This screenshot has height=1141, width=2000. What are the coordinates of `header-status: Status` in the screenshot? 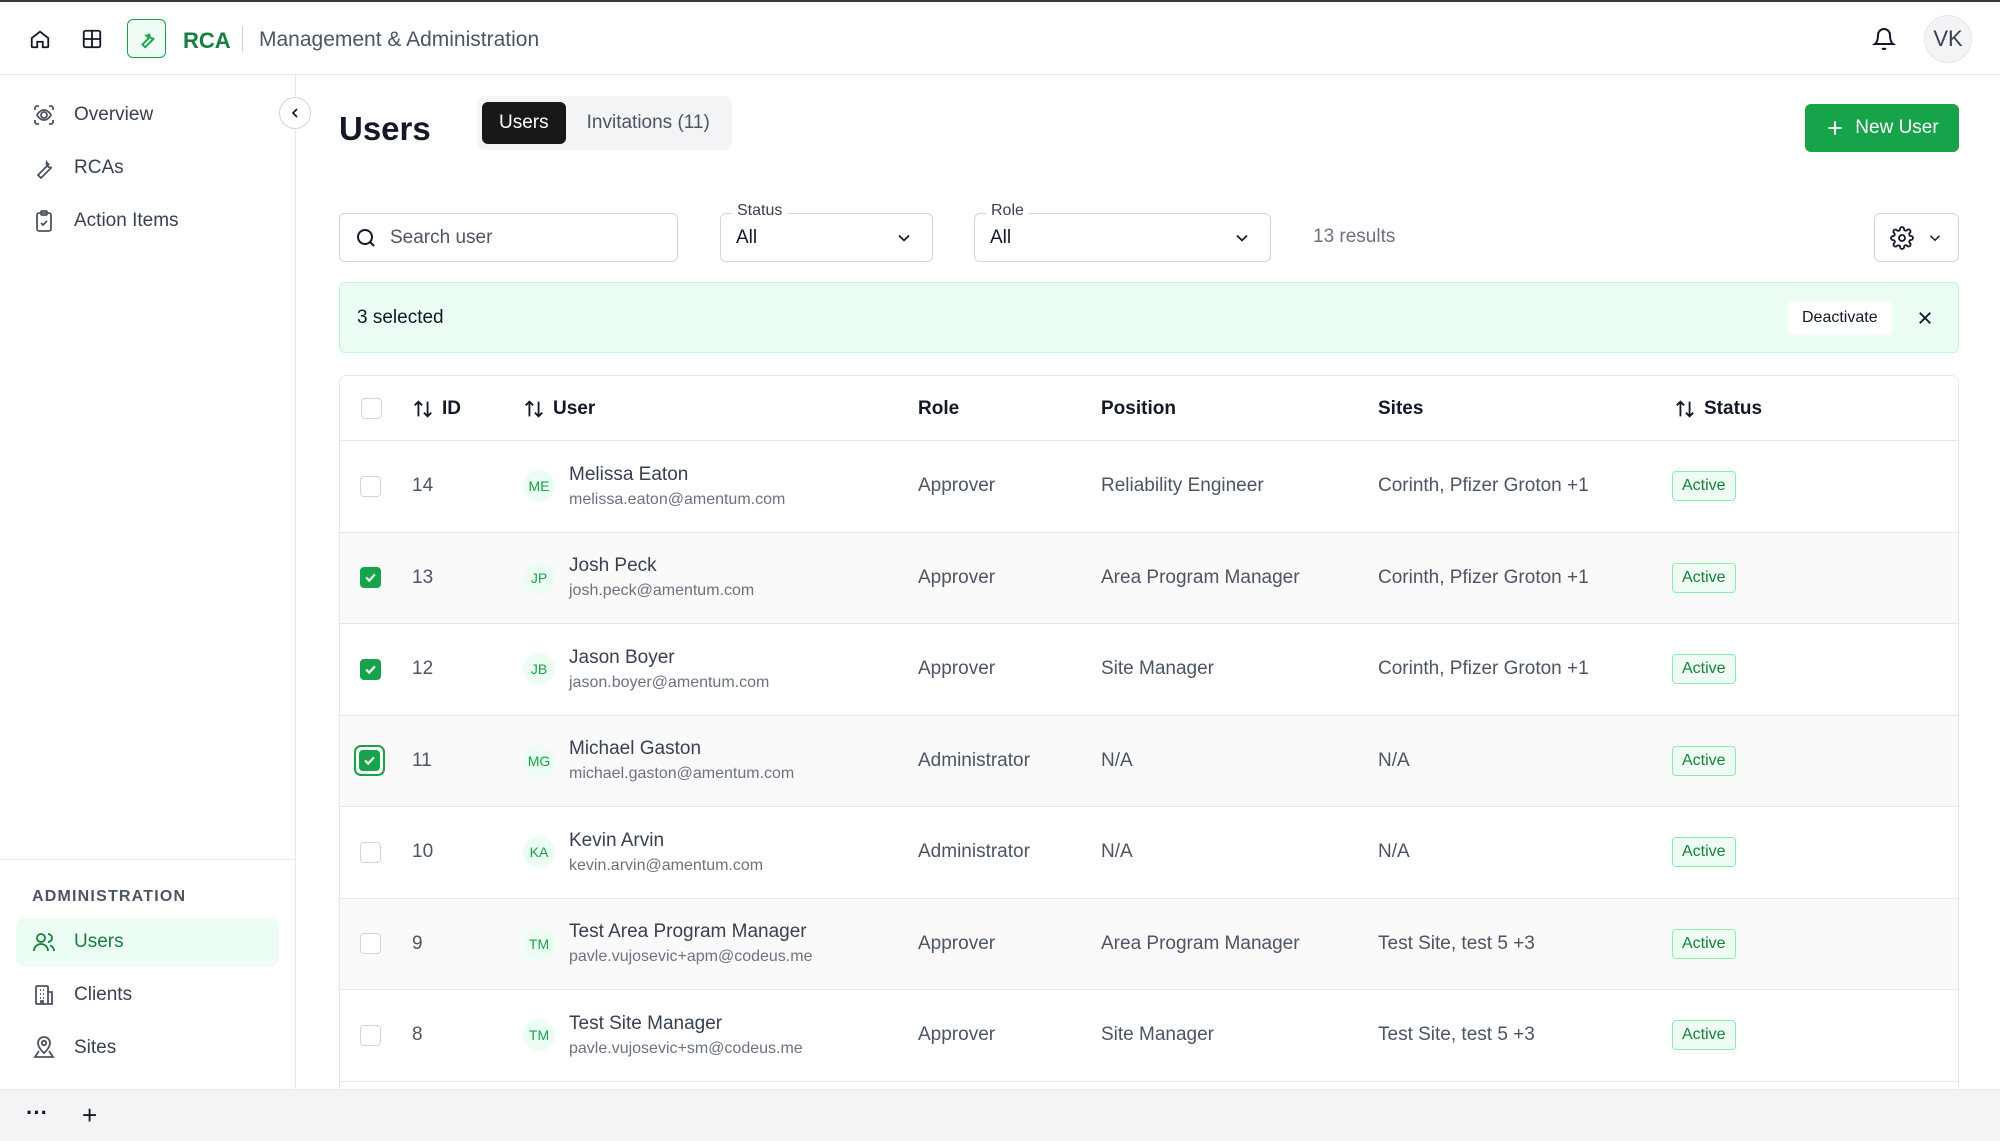 It's located at (1718, 408).